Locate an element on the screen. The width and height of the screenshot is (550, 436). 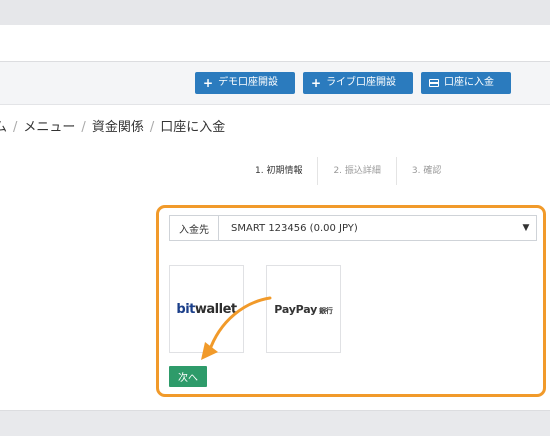
breadcrumb-home: ム is located at coordinates (3, 127).